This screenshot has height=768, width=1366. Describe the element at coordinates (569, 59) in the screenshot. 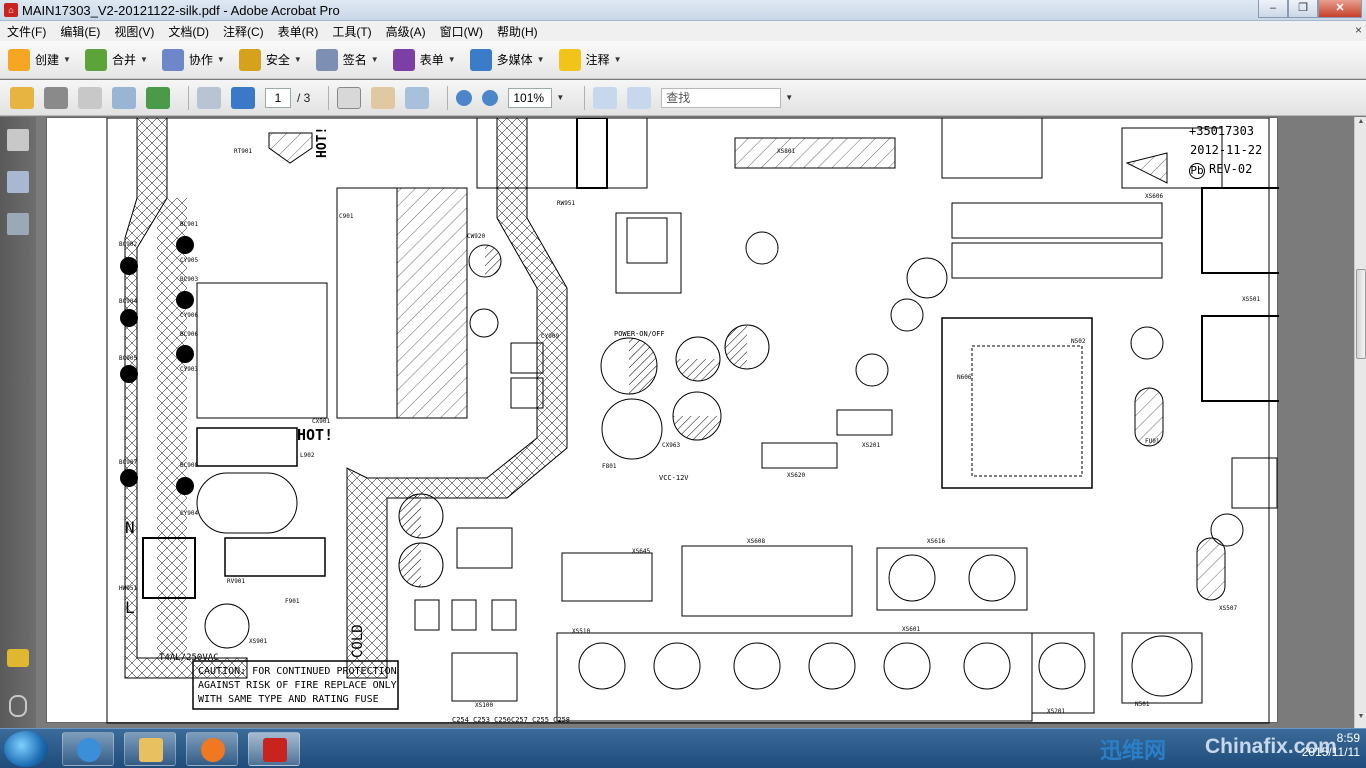

I see `comment-icon` at that location.